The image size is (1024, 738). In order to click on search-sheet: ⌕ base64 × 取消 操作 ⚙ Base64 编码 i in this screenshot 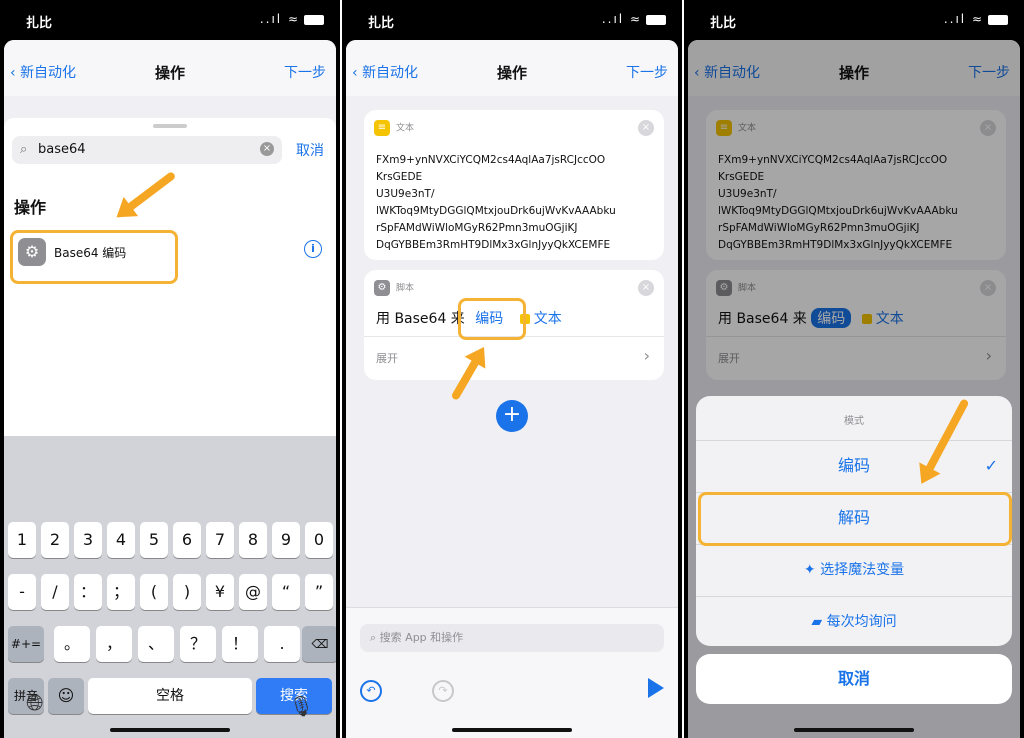, I will do `click(170, 278)`.